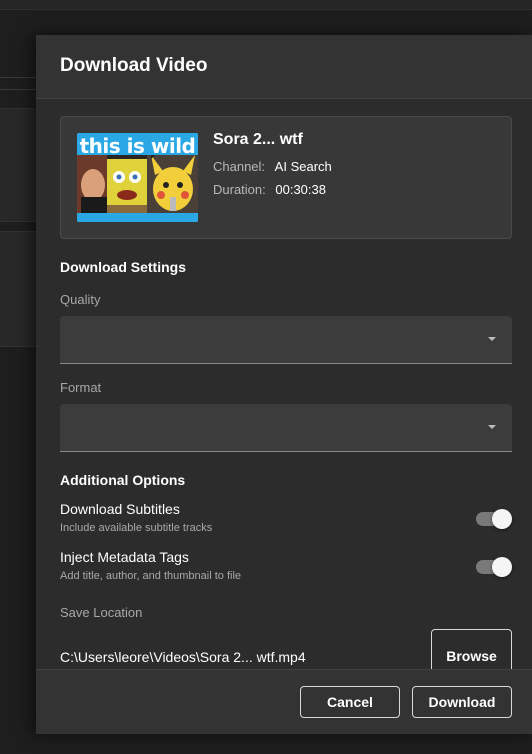 This screenshot has width=532, height=754. Describe the element at coordinates (286, 340) in the screenshot. I see `quality-select` at that location.